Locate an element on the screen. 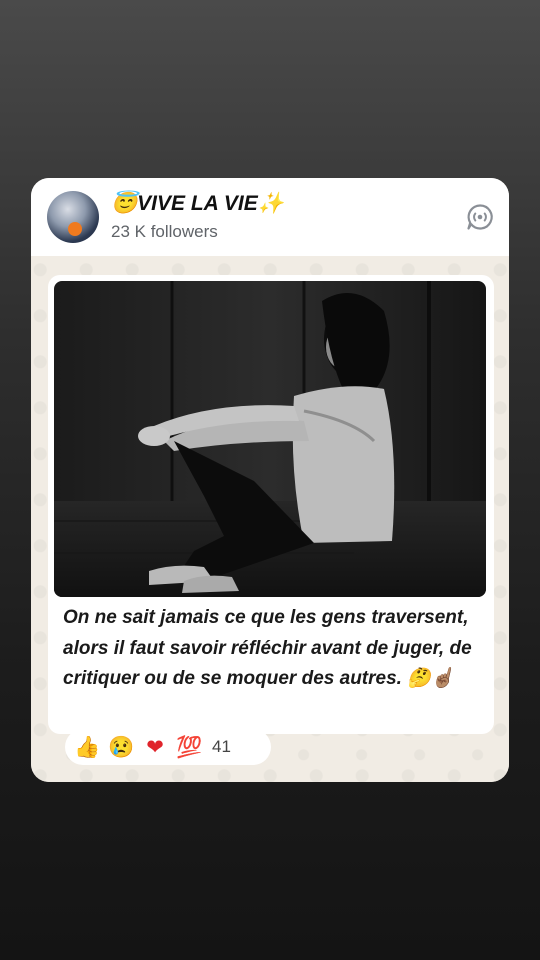 The image size is (540, 960). channel-name: 😇VIVE LA VIE✨ is located at coordinates (197, 204).